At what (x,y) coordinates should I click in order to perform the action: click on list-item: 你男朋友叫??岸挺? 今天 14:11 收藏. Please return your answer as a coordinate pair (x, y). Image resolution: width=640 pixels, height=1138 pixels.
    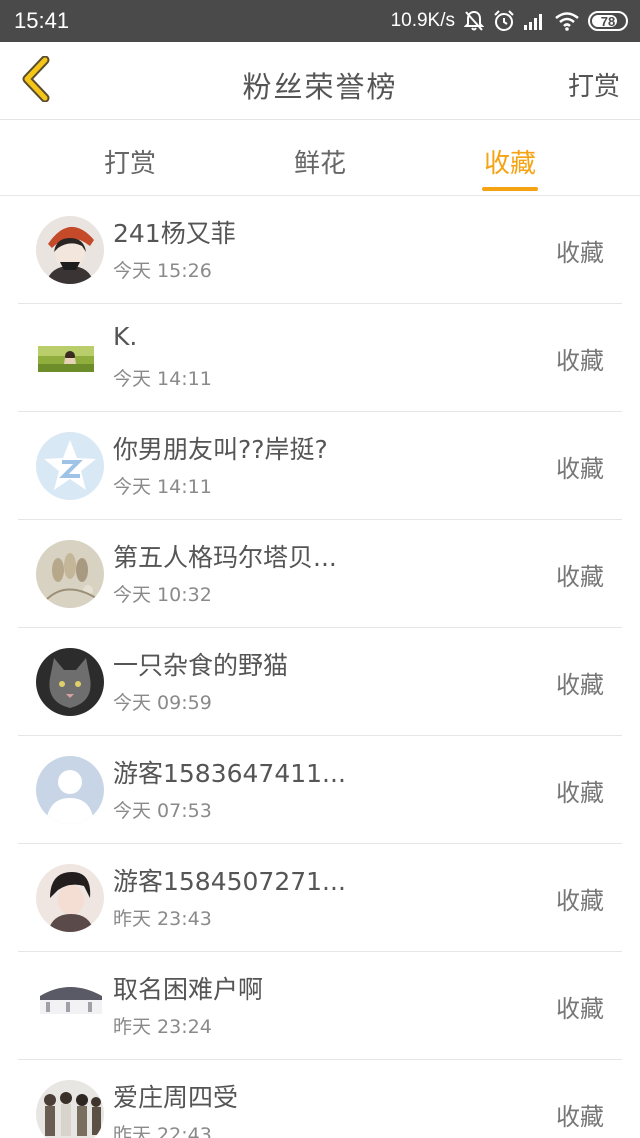
    Looking at the image, I should click on (320, 466).